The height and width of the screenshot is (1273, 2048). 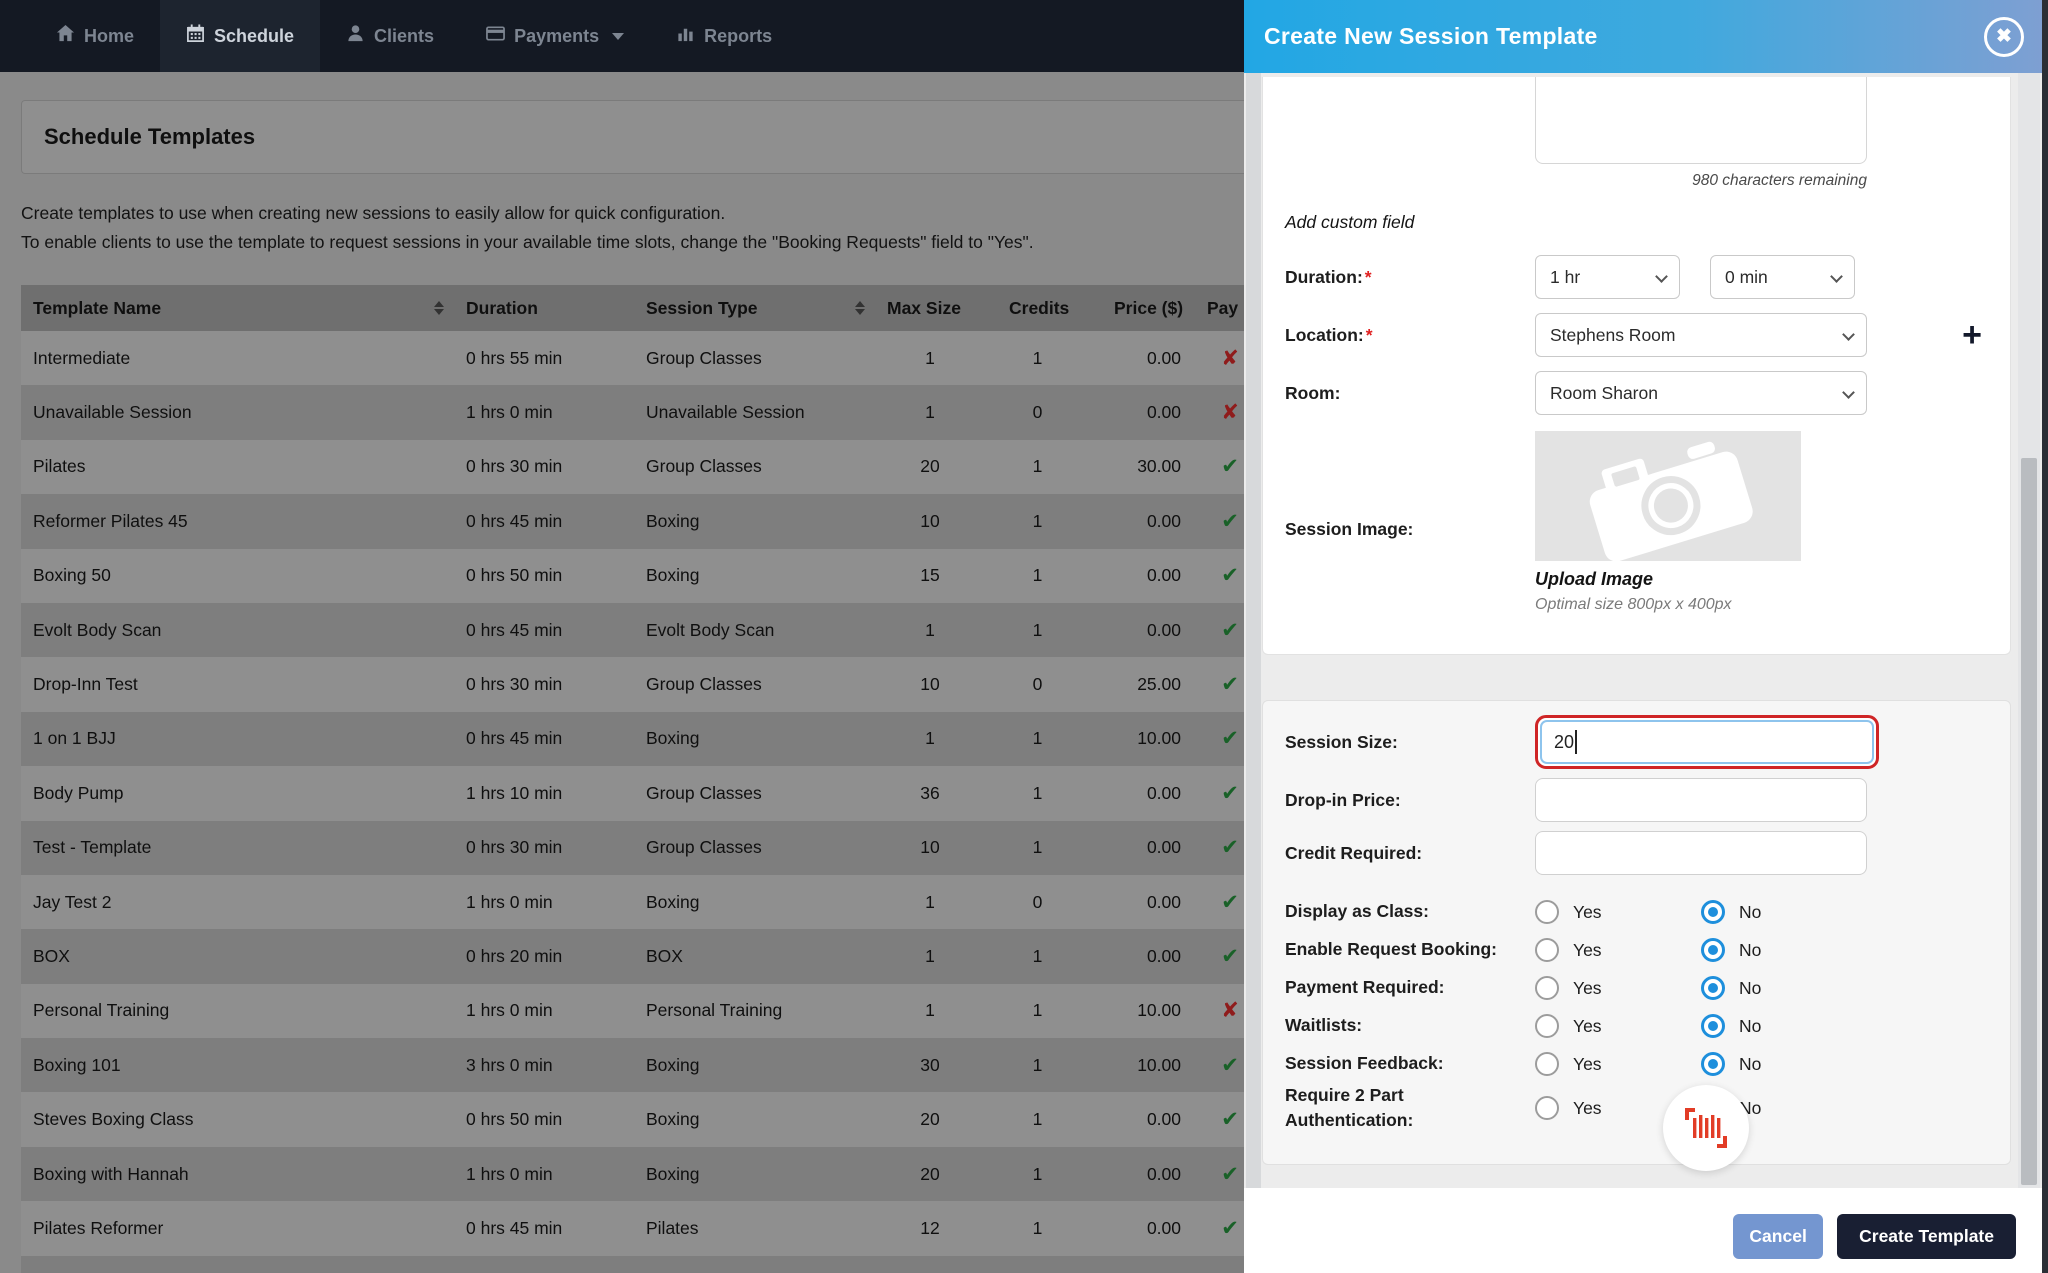 What do you see at coordinates (2029, 821) in the screenshot?
I see `scrollbar-thumb` at bounding box center [2029, 821].